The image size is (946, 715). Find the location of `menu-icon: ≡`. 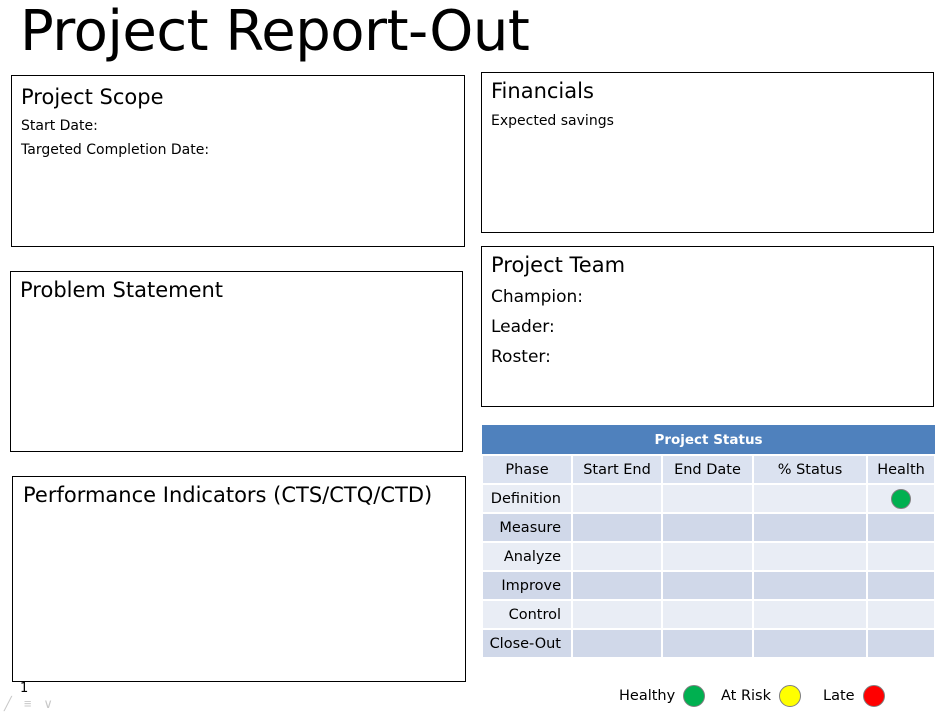

menu-icon: ≡ is located at coordinates (34, 703).